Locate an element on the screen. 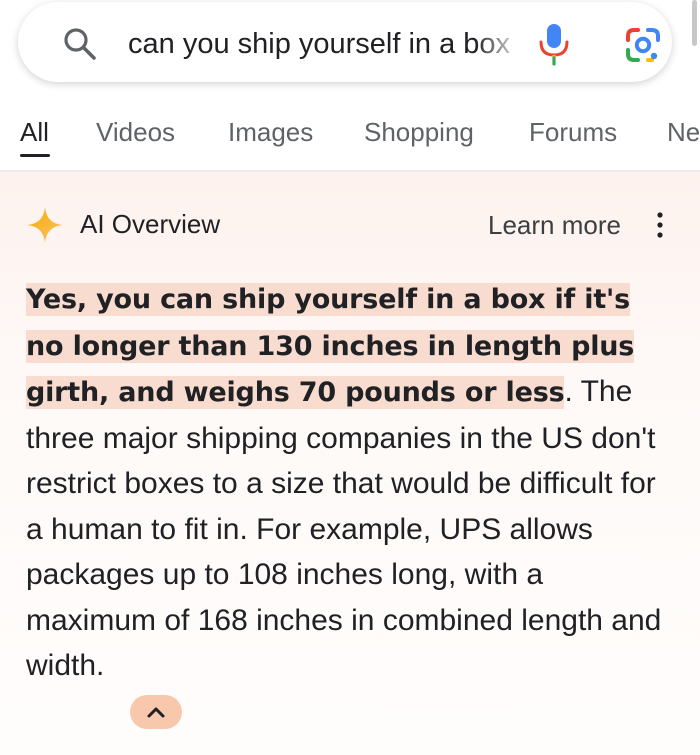 This screenshot has width=700, height=755. tab-videos: Videos is located at coordinates (135, 132).